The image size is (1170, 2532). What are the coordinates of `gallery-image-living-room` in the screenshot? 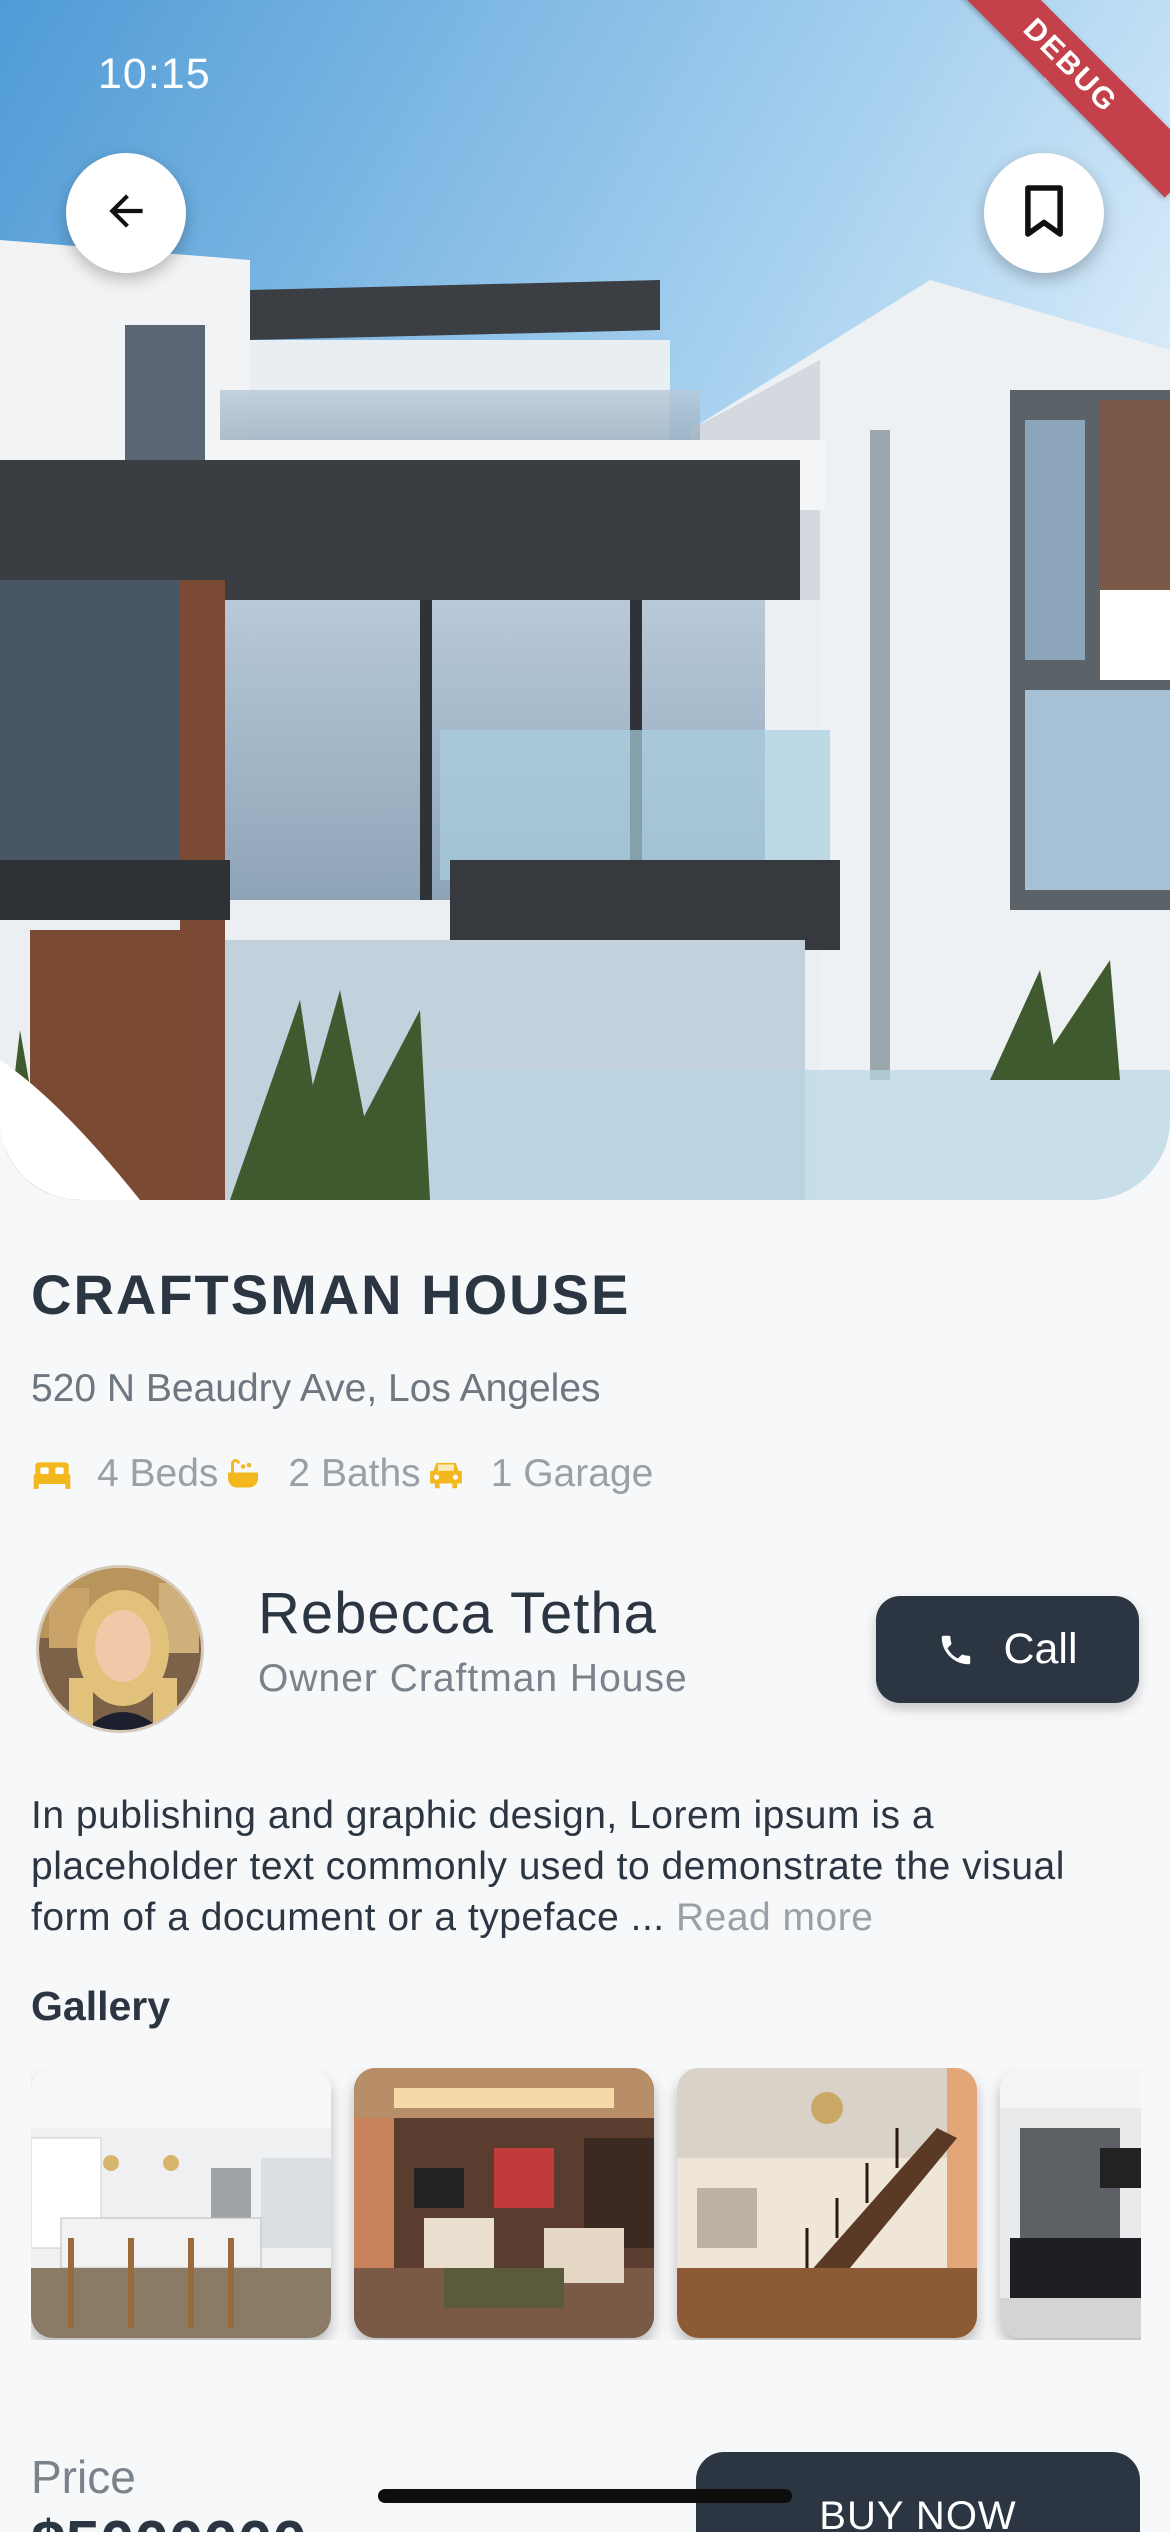 It's located at (504, 2203).